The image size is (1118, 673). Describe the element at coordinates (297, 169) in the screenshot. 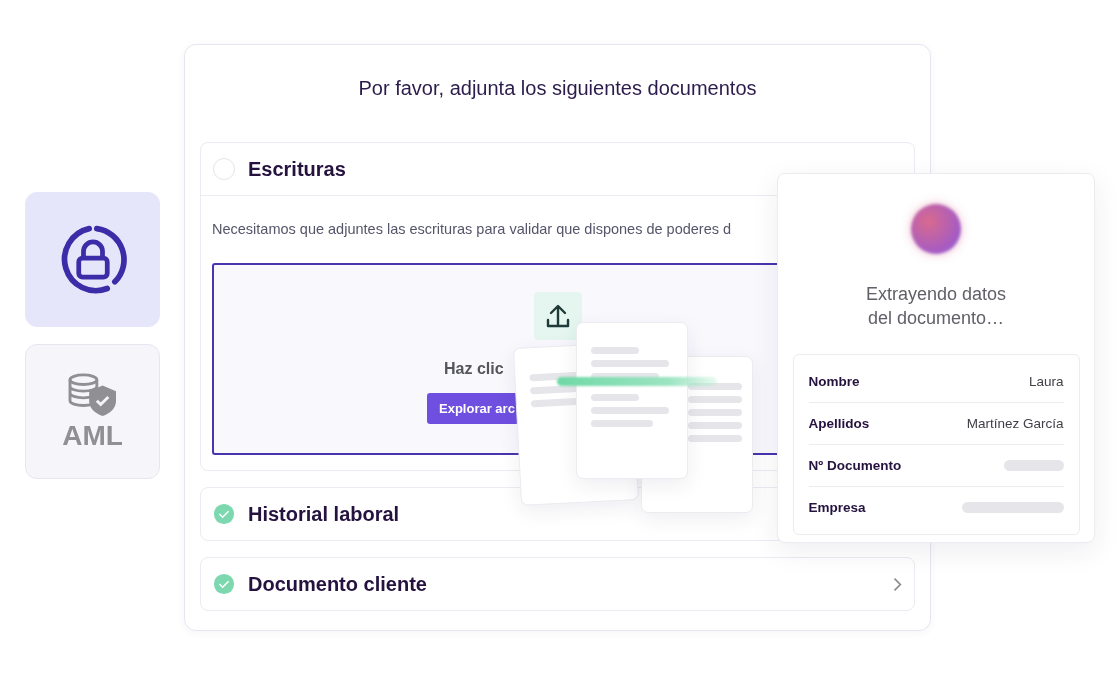

I see `document-title: Escrituras` at that location.